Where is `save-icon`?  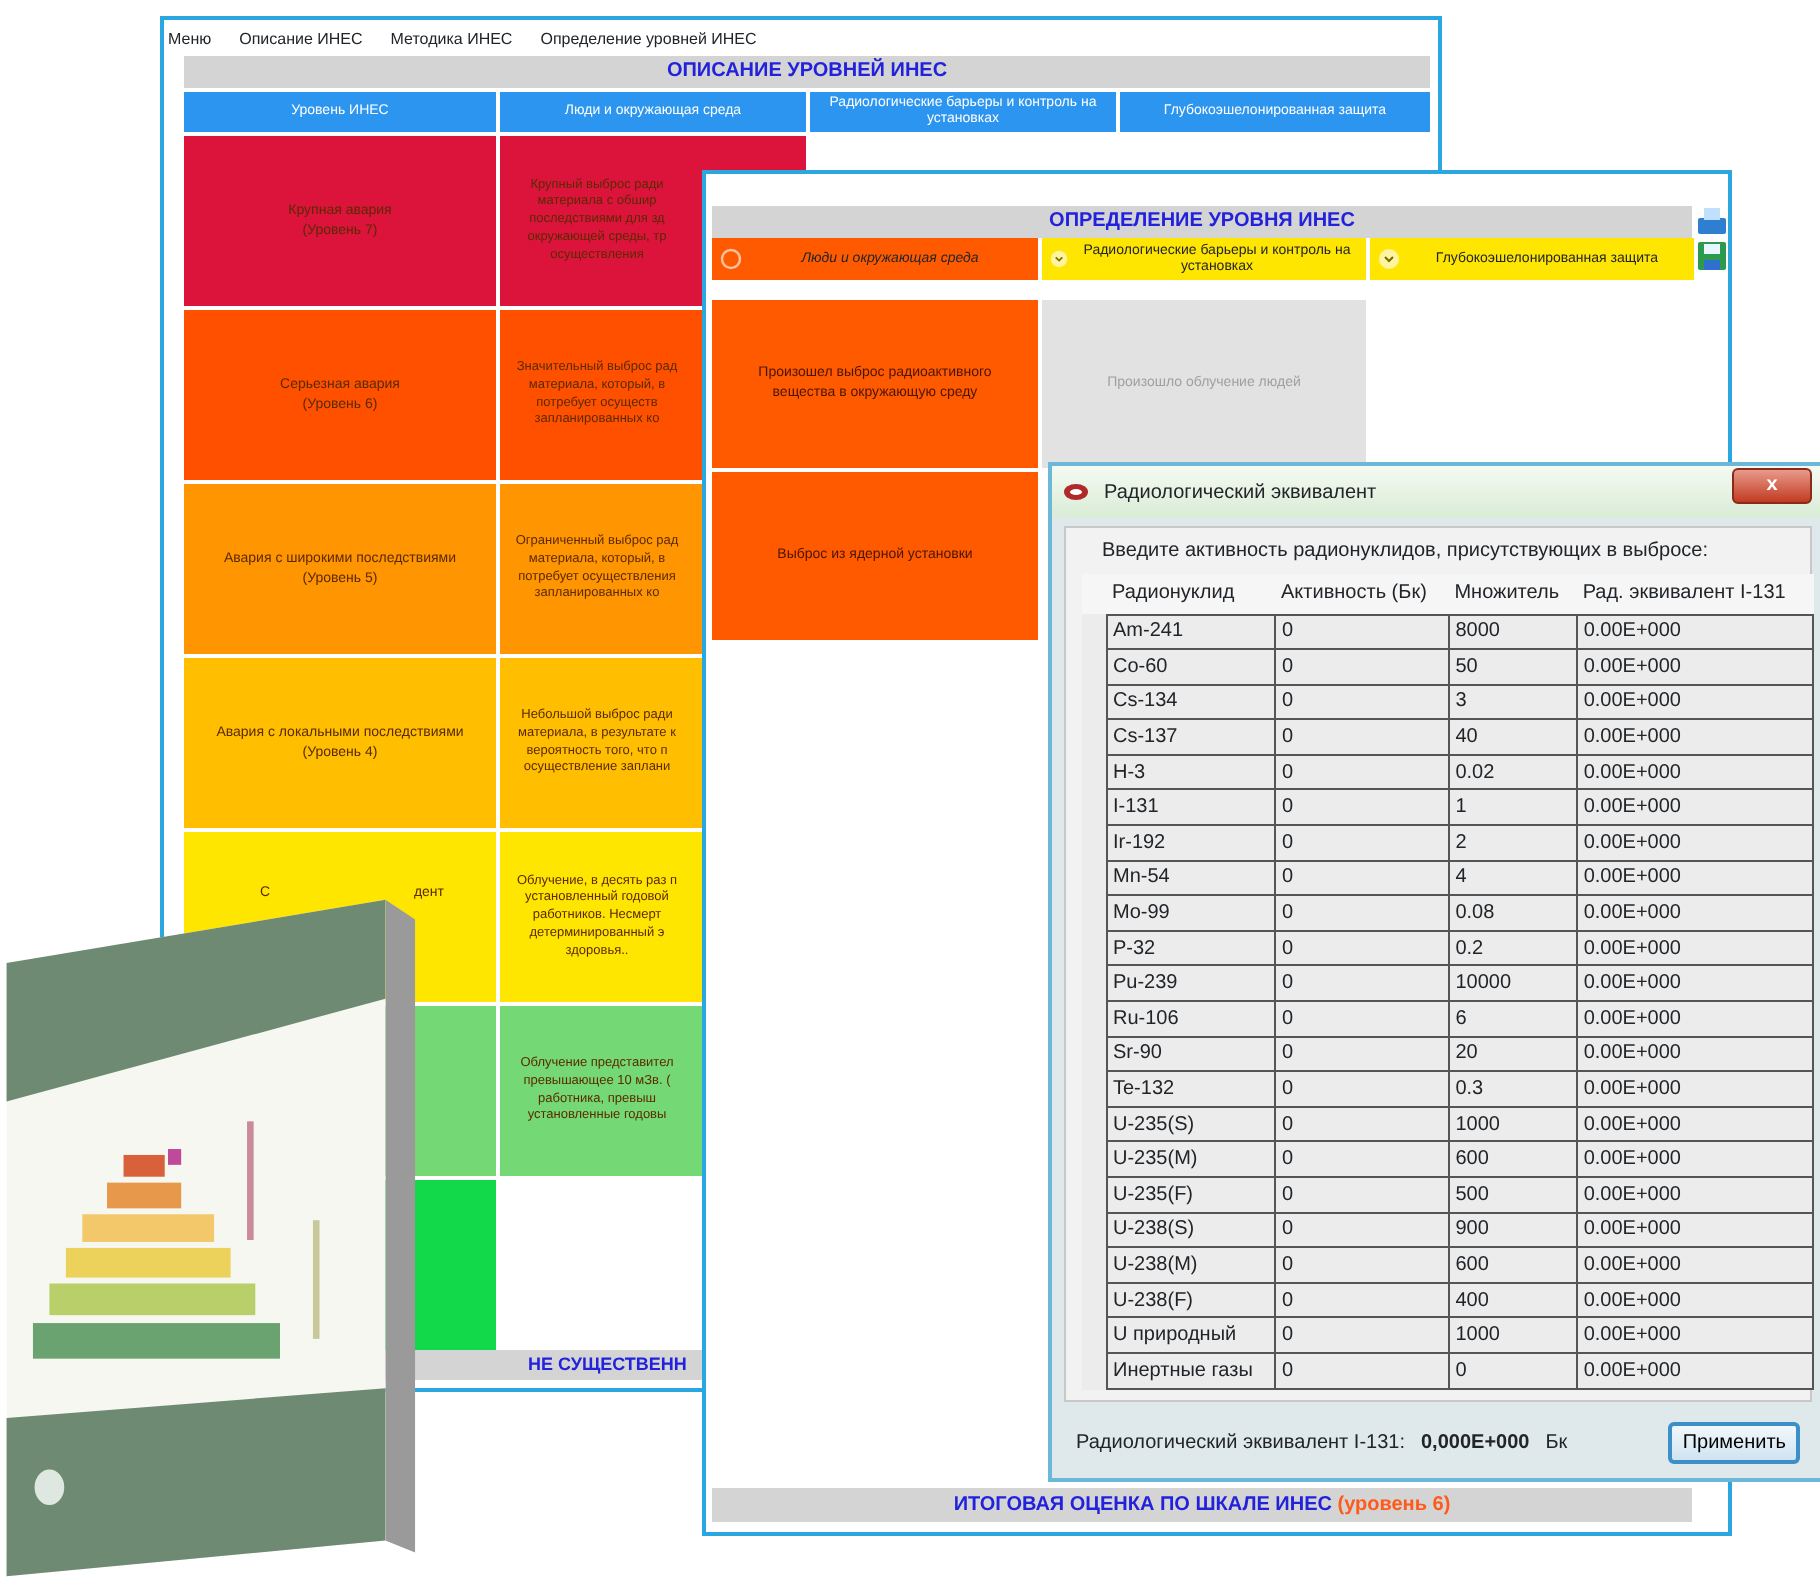
save-icon is located at coordinates (1712, 256).